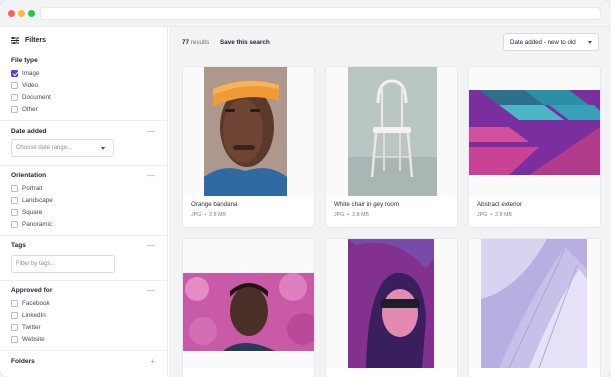 This screenshot has height=377, width=611. What do you see at coordinates (199, 42) in the screenshot?
I see `results-suffix: results` at bounding box center [199, 42].